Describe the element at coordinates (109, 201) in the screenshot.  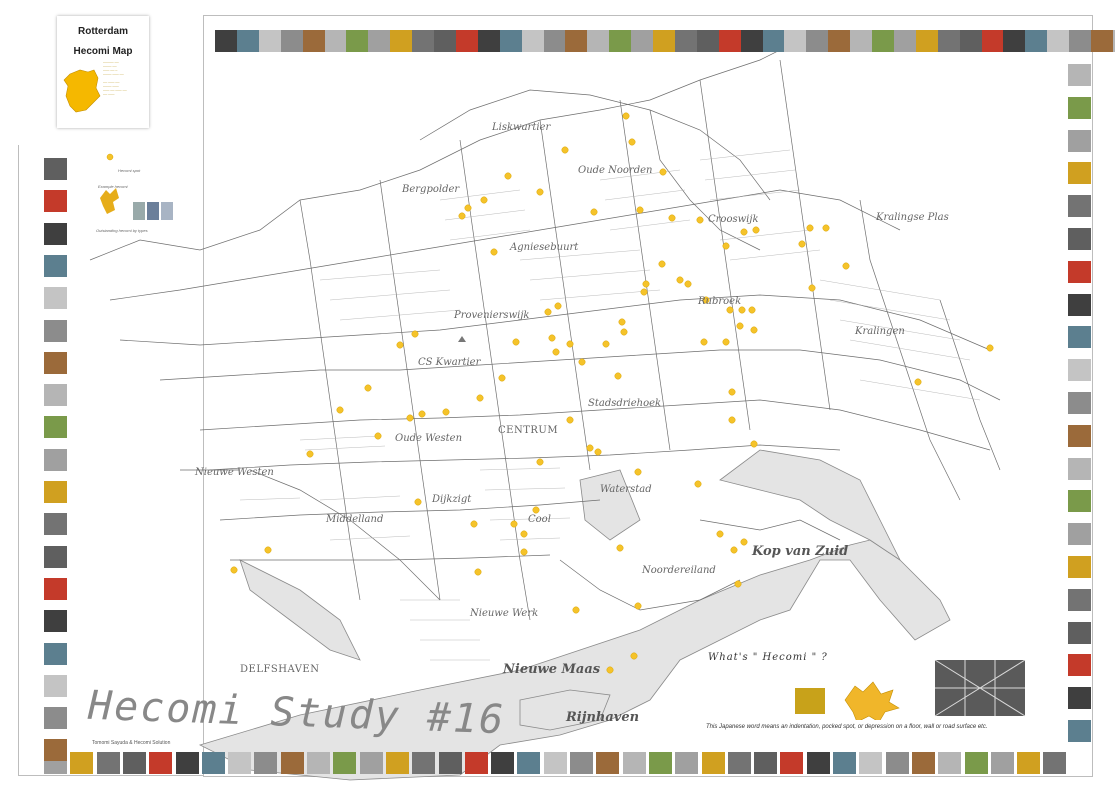
I see `legend-sample-hecomi-icon` at that location.